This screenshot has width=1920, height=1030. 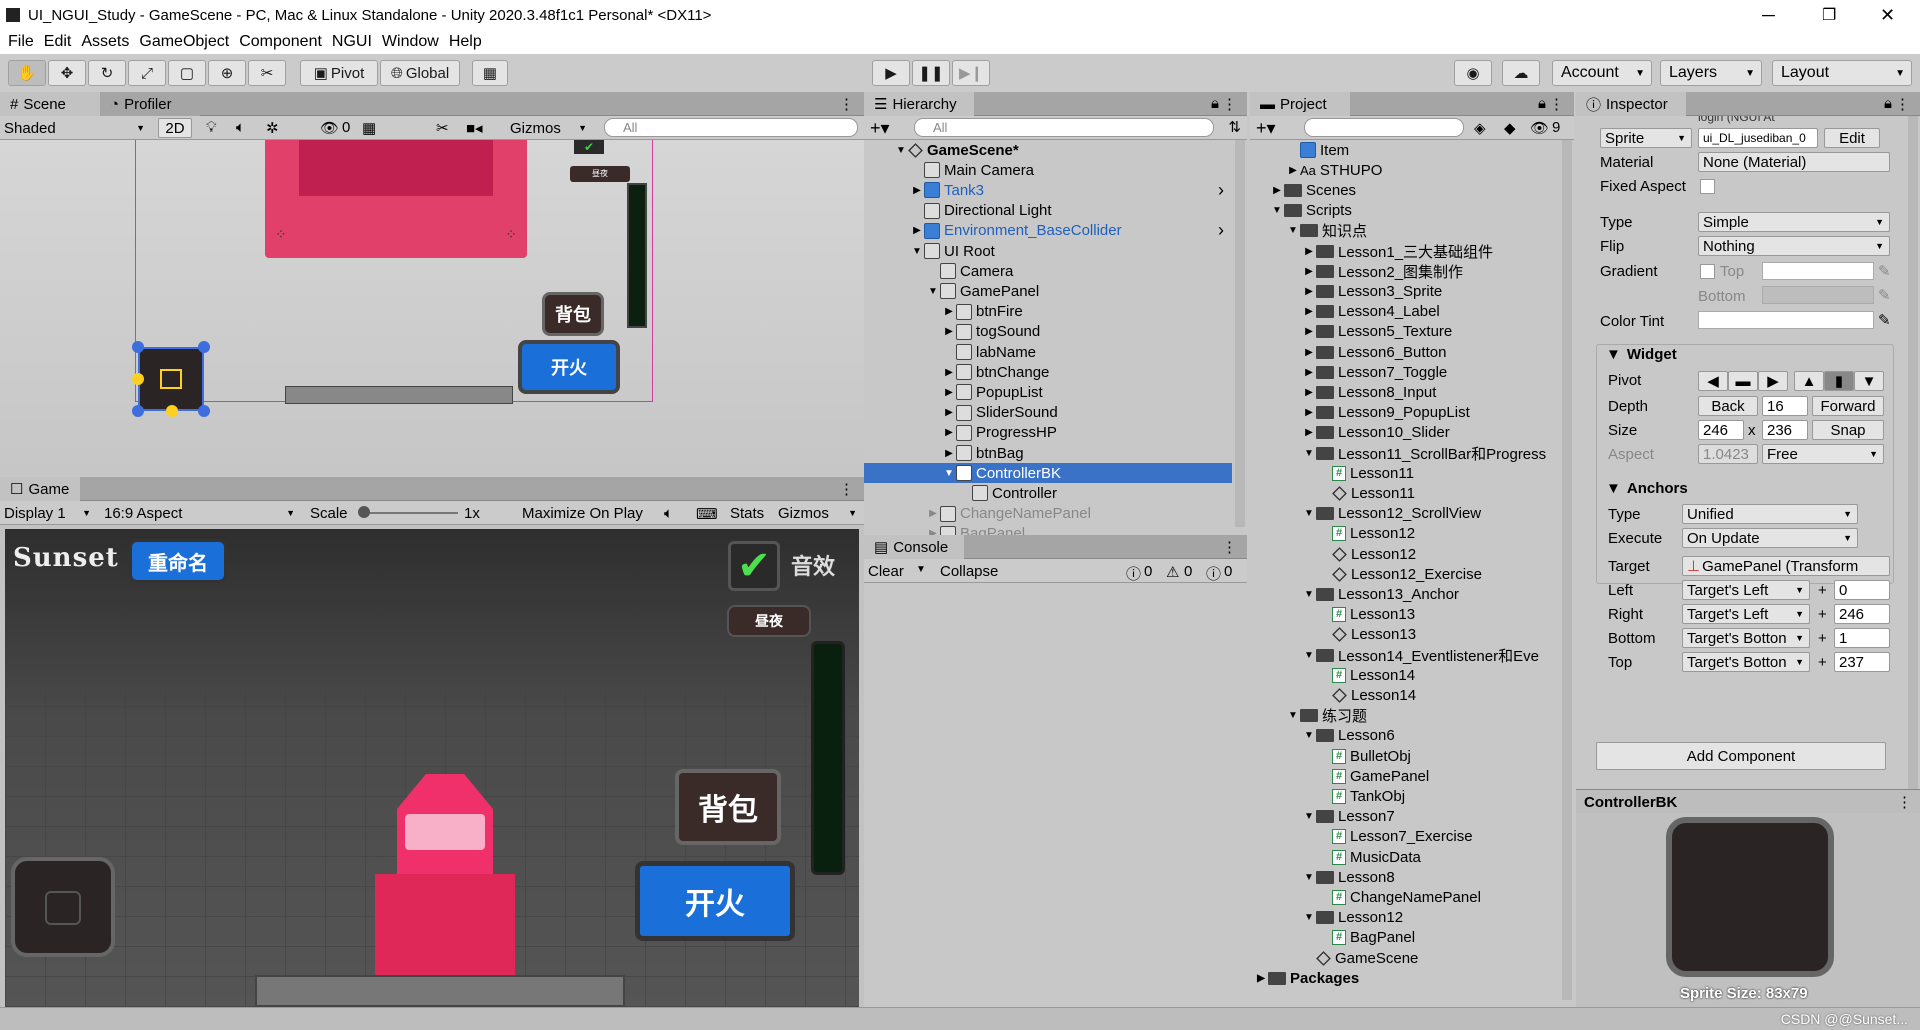 I want to click on tab-game: ☐ Game, so click(x=40, y=489).